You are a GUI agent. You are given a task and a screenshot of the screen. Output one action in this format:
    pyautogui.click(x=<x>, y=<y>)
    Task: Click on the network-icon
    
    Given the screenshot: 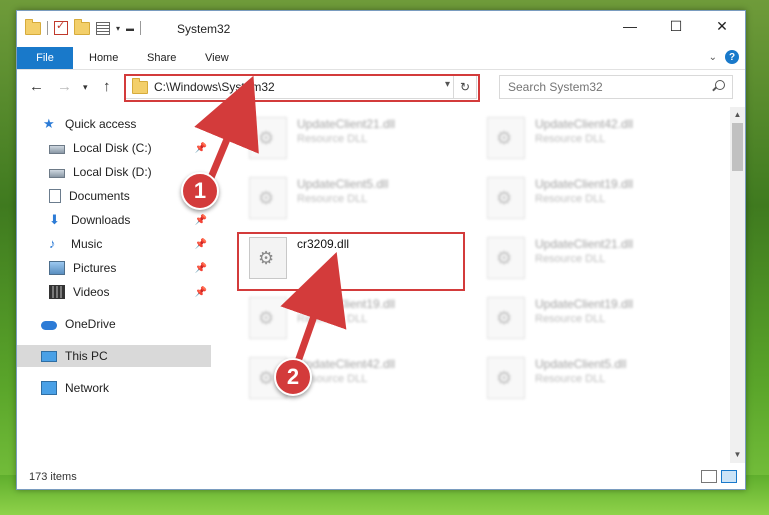 What is the action you would take?
    pyautogui.click(x=49, y=388)
    